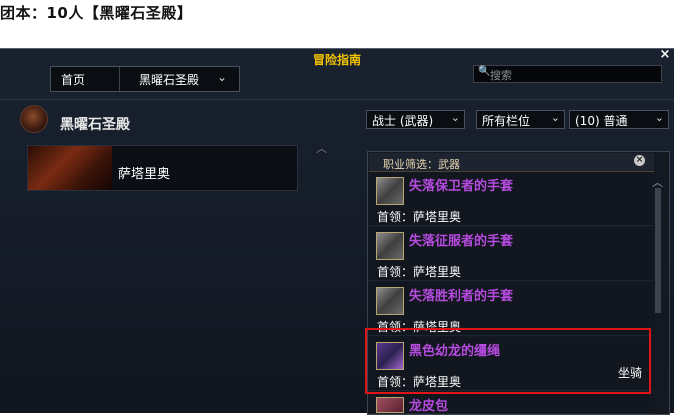 The image size is (674, 415). What do you see at coordinates (70, 168) in the screenshot?
I see `boss-portrait` at bounding box center [70, 168].